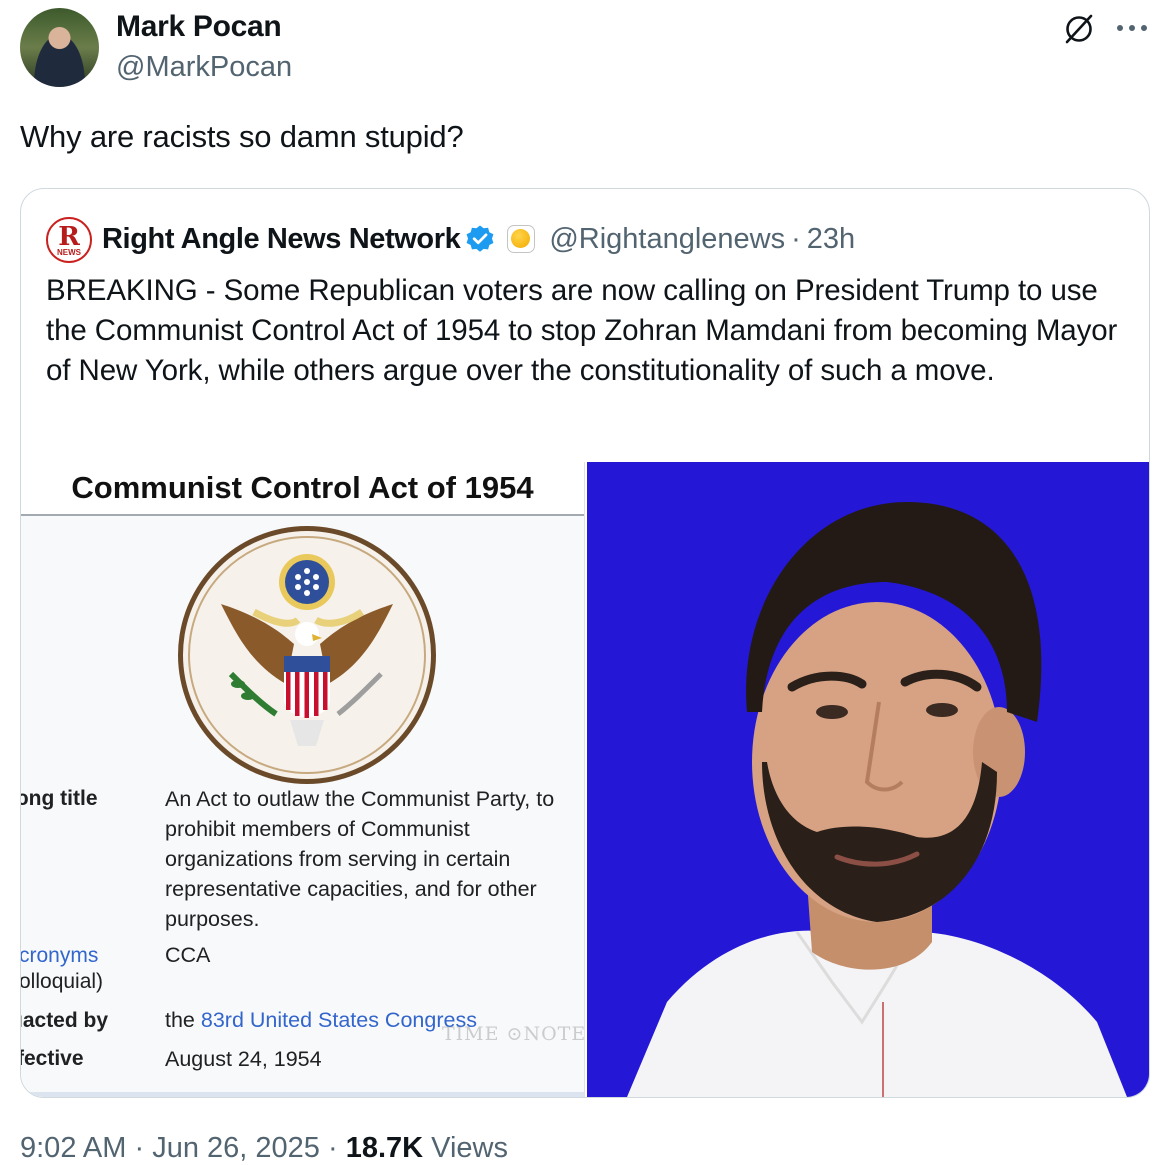 The image size is (1176, 1165). What do you see at coordinates (514, 1034) in the screenshot?
I see `watermark: TIME ⊙NOTE` at bounding box center [514, 1034].